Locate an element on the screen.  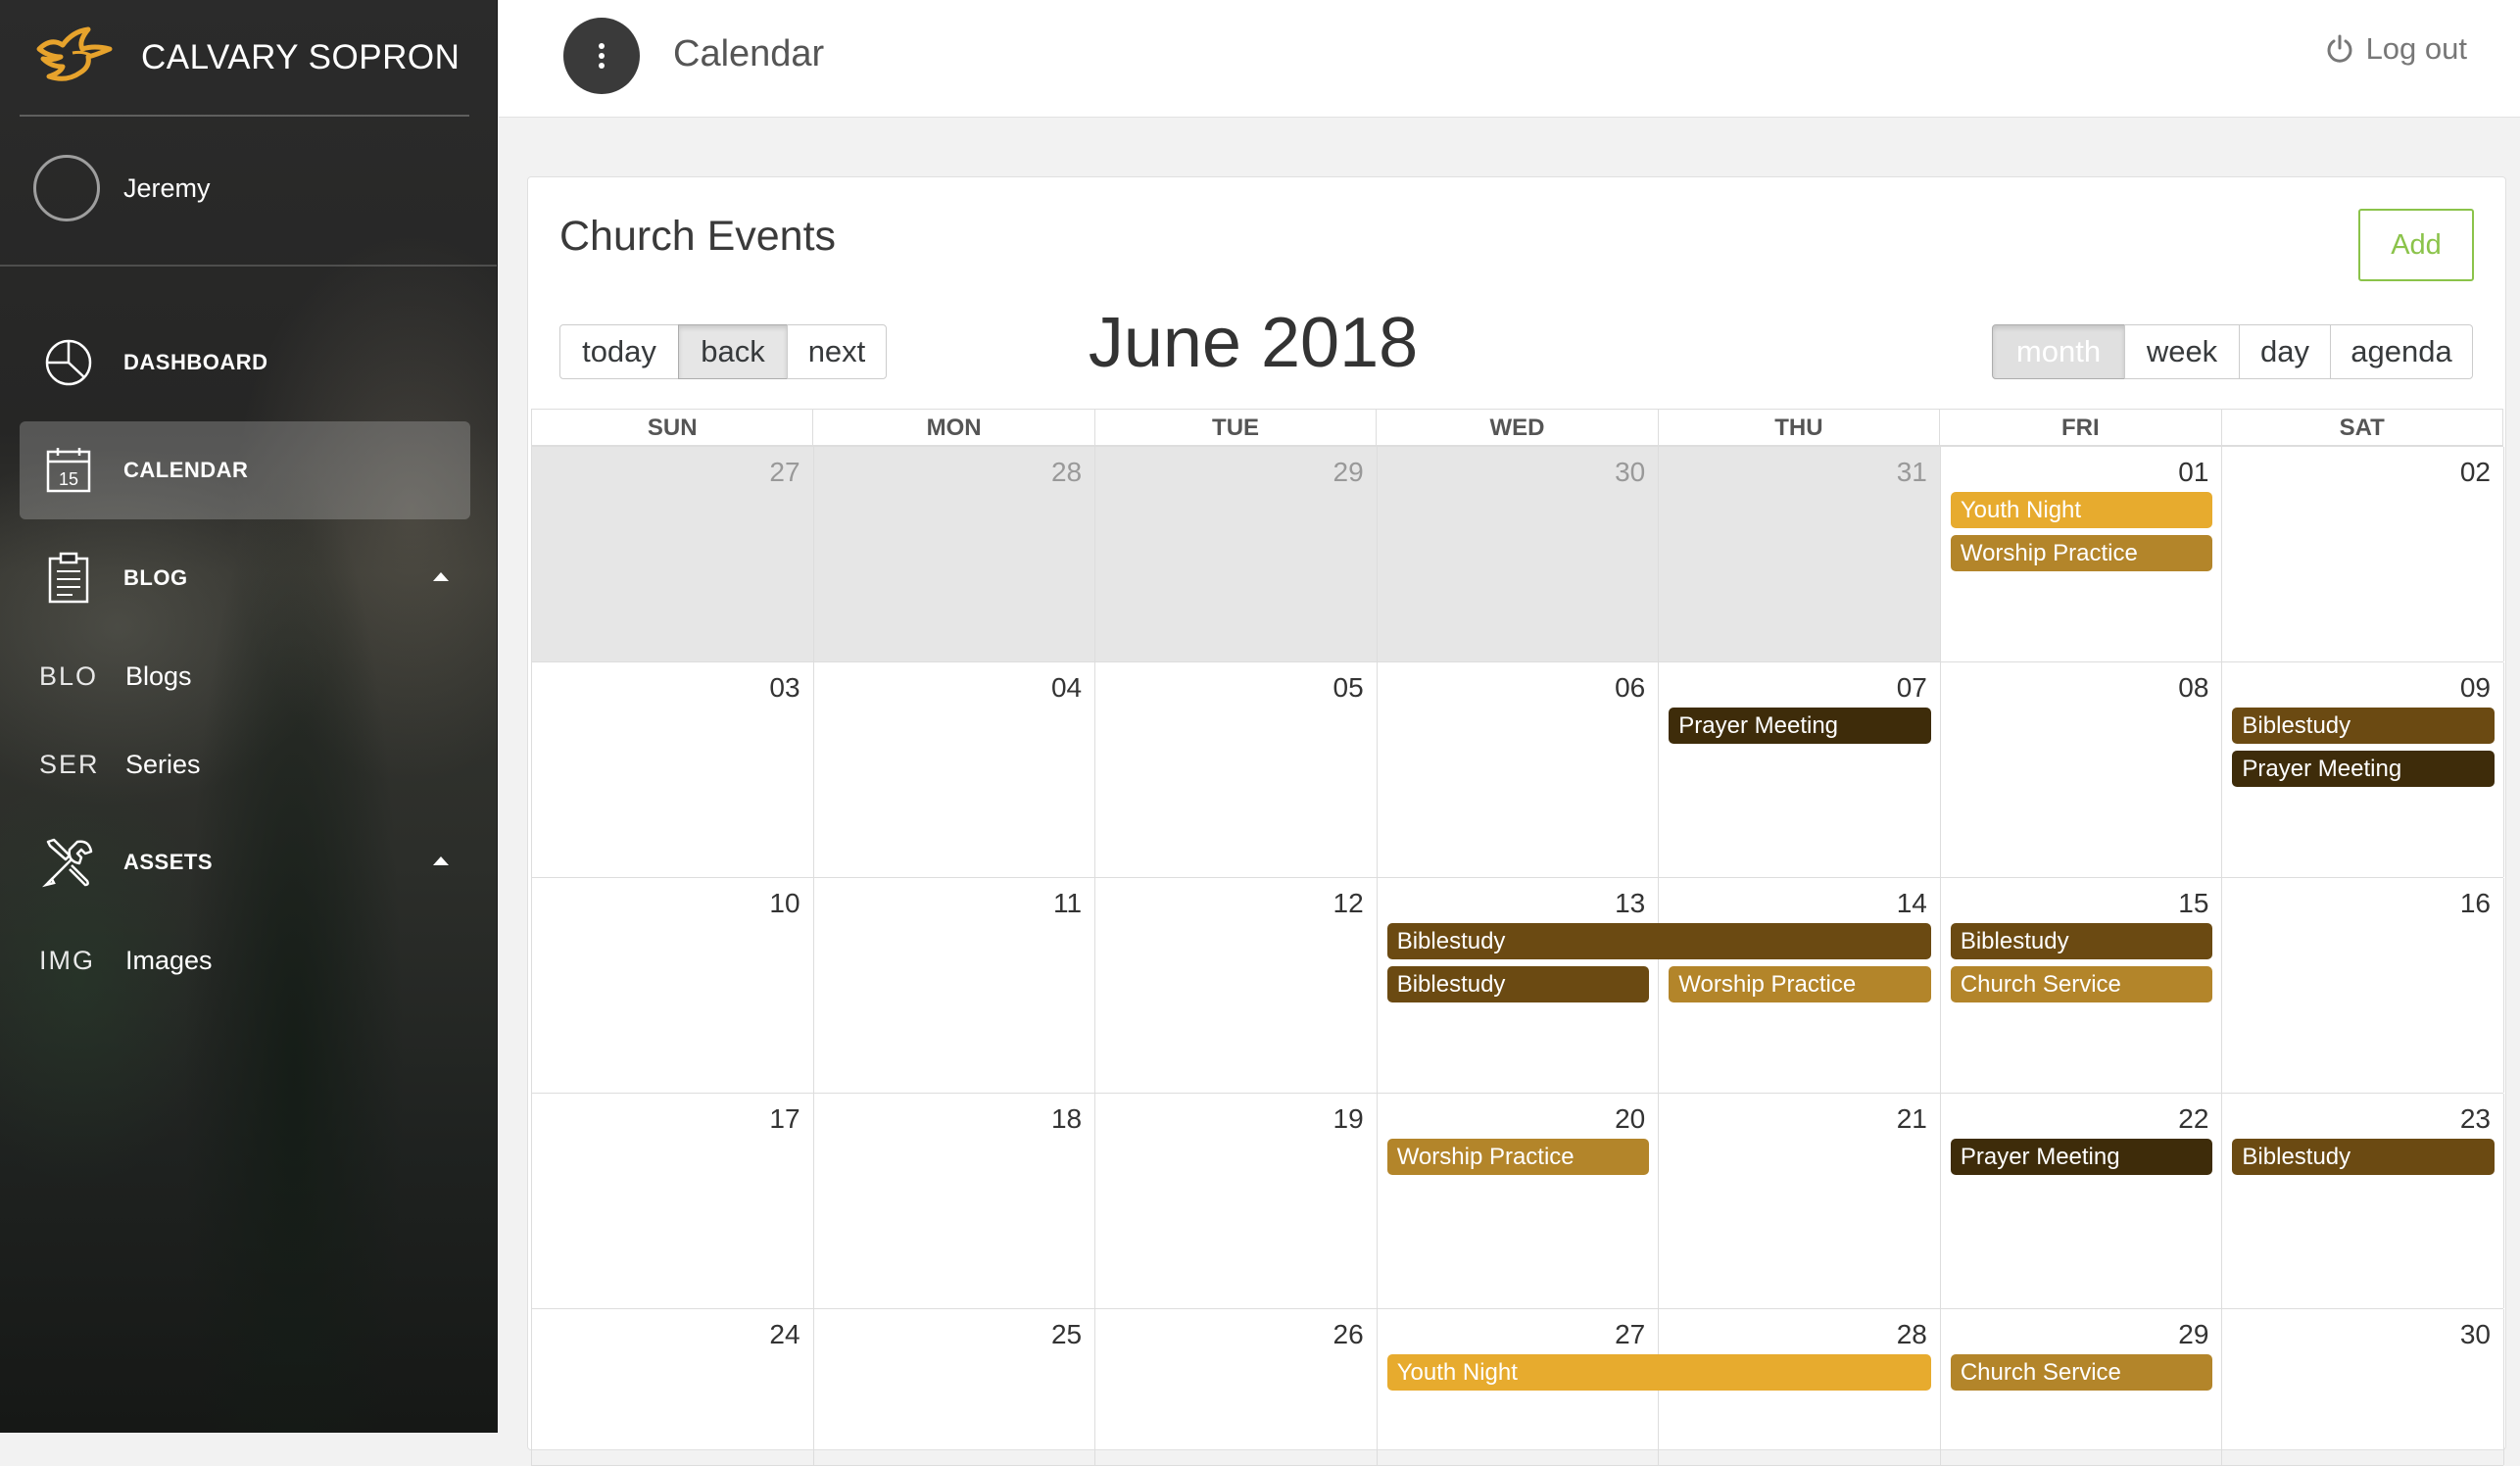
day-number: 14 is located at coordinates (1793, 904).